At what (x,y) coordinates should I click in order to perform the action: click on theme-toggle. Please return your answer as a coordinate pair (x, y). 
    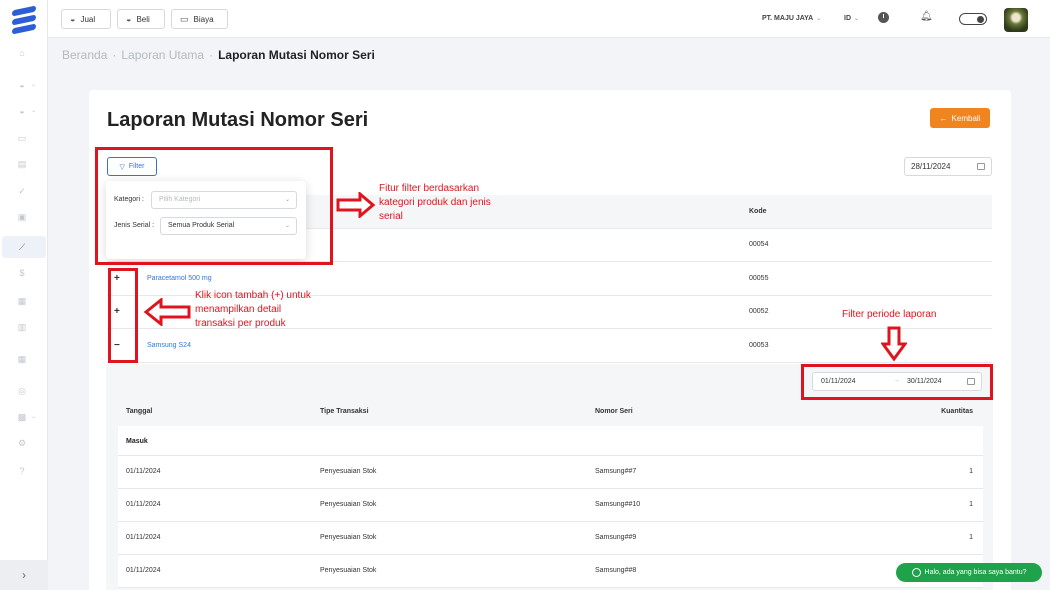
    Looking at the image, I should click on (973, 19).